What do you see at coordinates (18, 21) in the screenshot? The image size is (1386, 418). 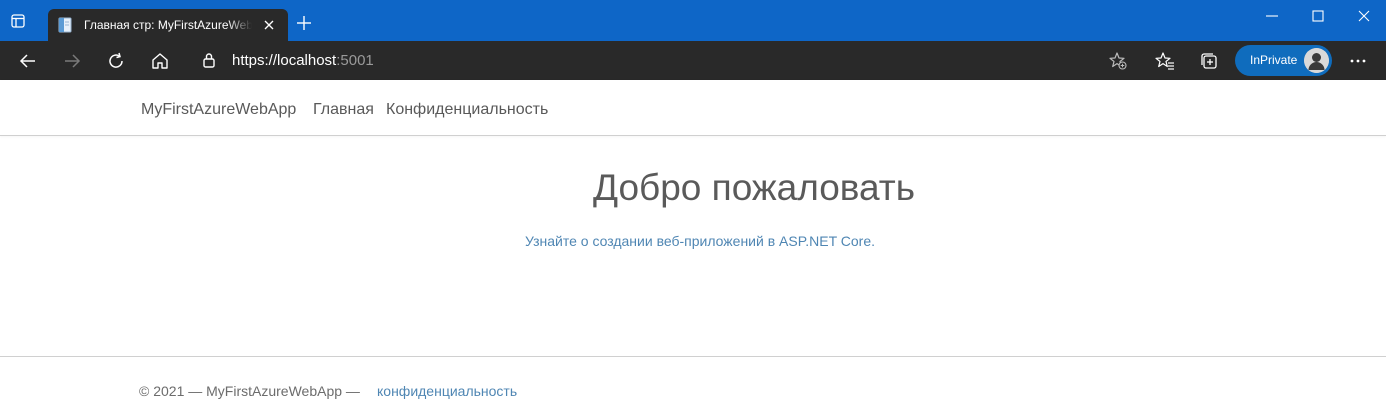 I see `tab-actions-icon` at bounding box center [18, 21].